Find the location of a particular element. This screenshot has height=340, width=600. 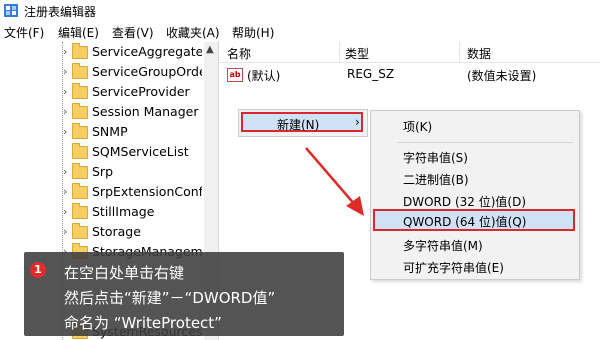

menu-favorites: 收藏夹(A) is located at coordinates (193, 32).